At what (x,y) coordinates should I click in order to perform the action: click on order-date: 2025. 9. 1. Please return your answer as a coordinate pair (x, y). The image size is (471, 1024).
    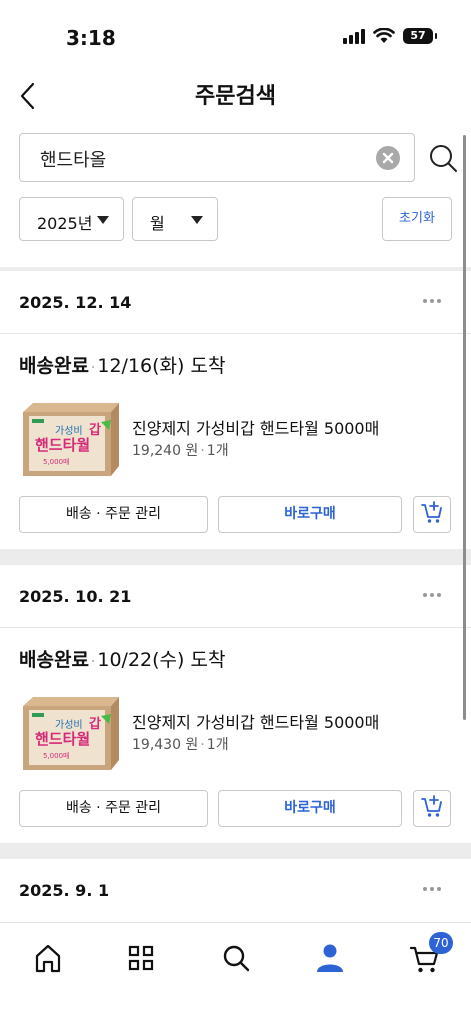
    Looking at the image, I should click on (64, 890).